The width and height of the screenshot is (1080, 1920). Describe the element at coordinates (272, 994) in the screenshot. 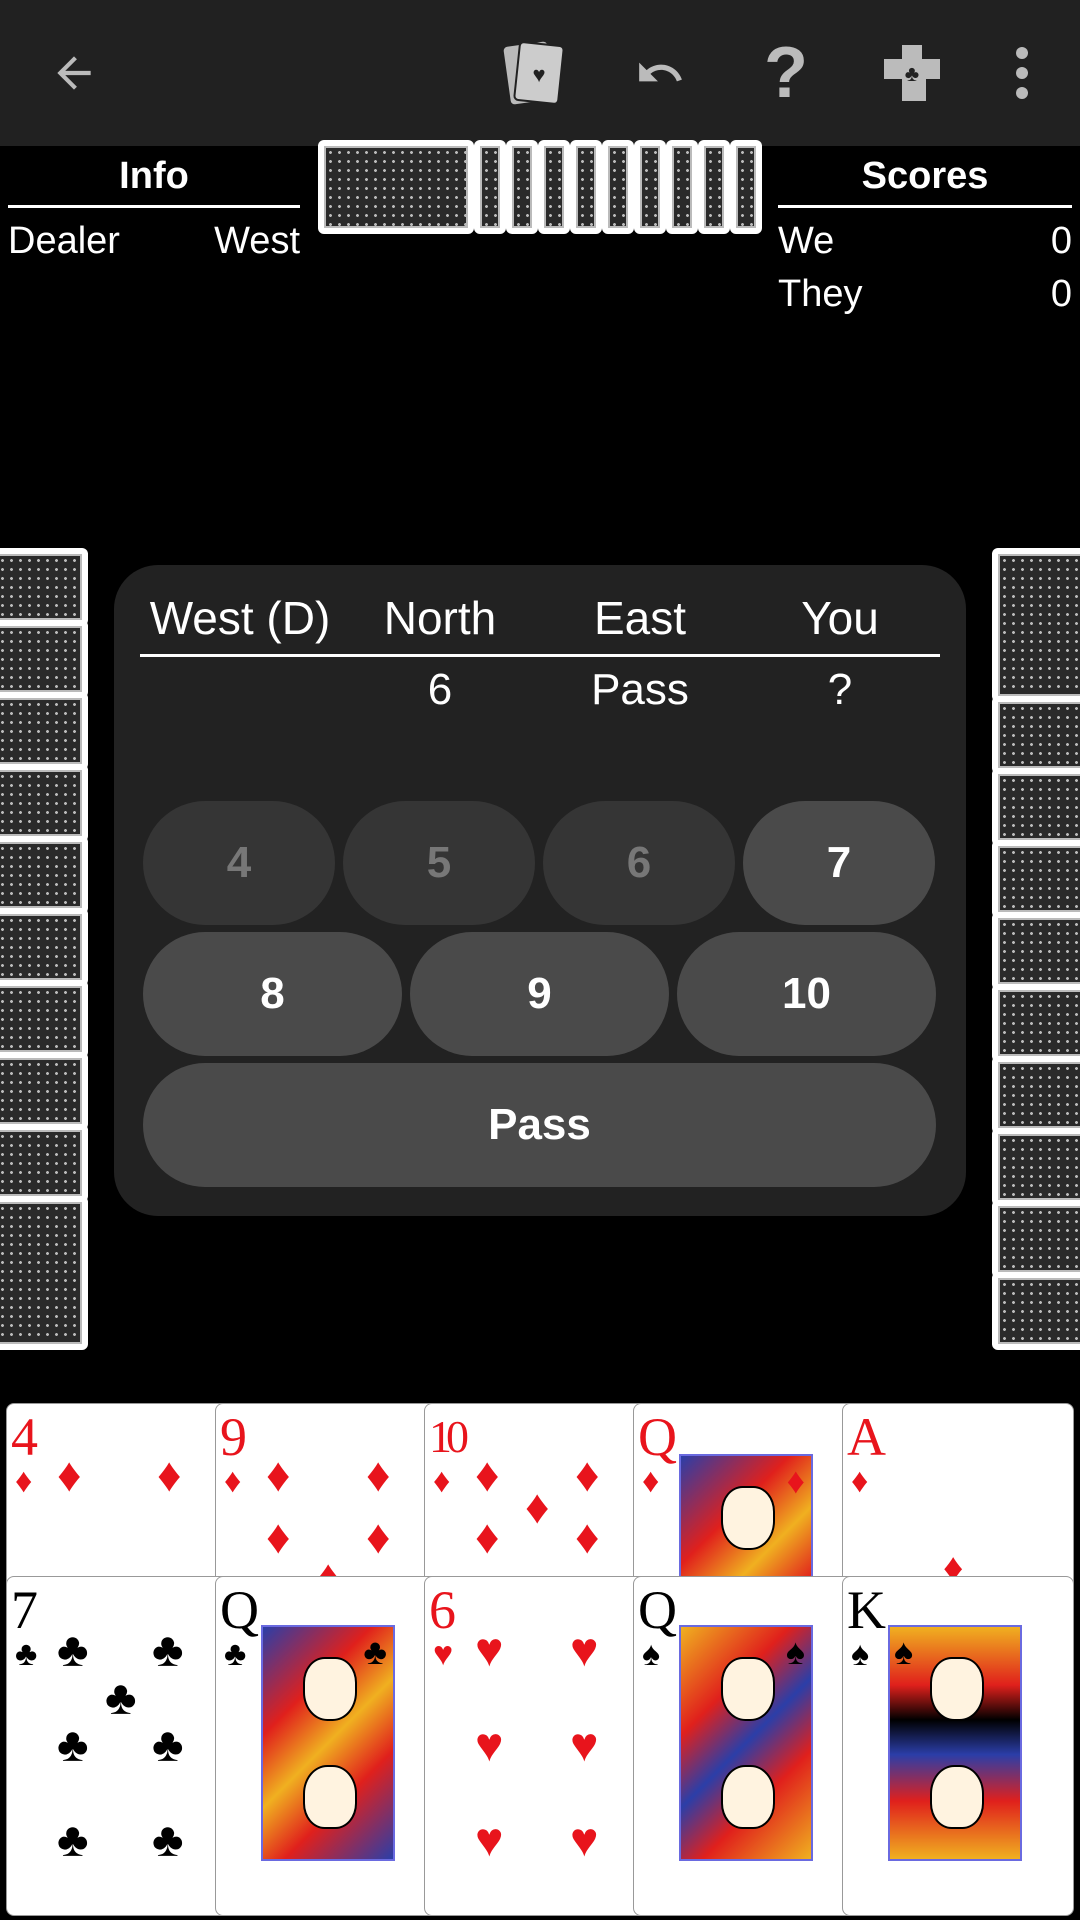

I see `bid-button-8: 8` at that location.